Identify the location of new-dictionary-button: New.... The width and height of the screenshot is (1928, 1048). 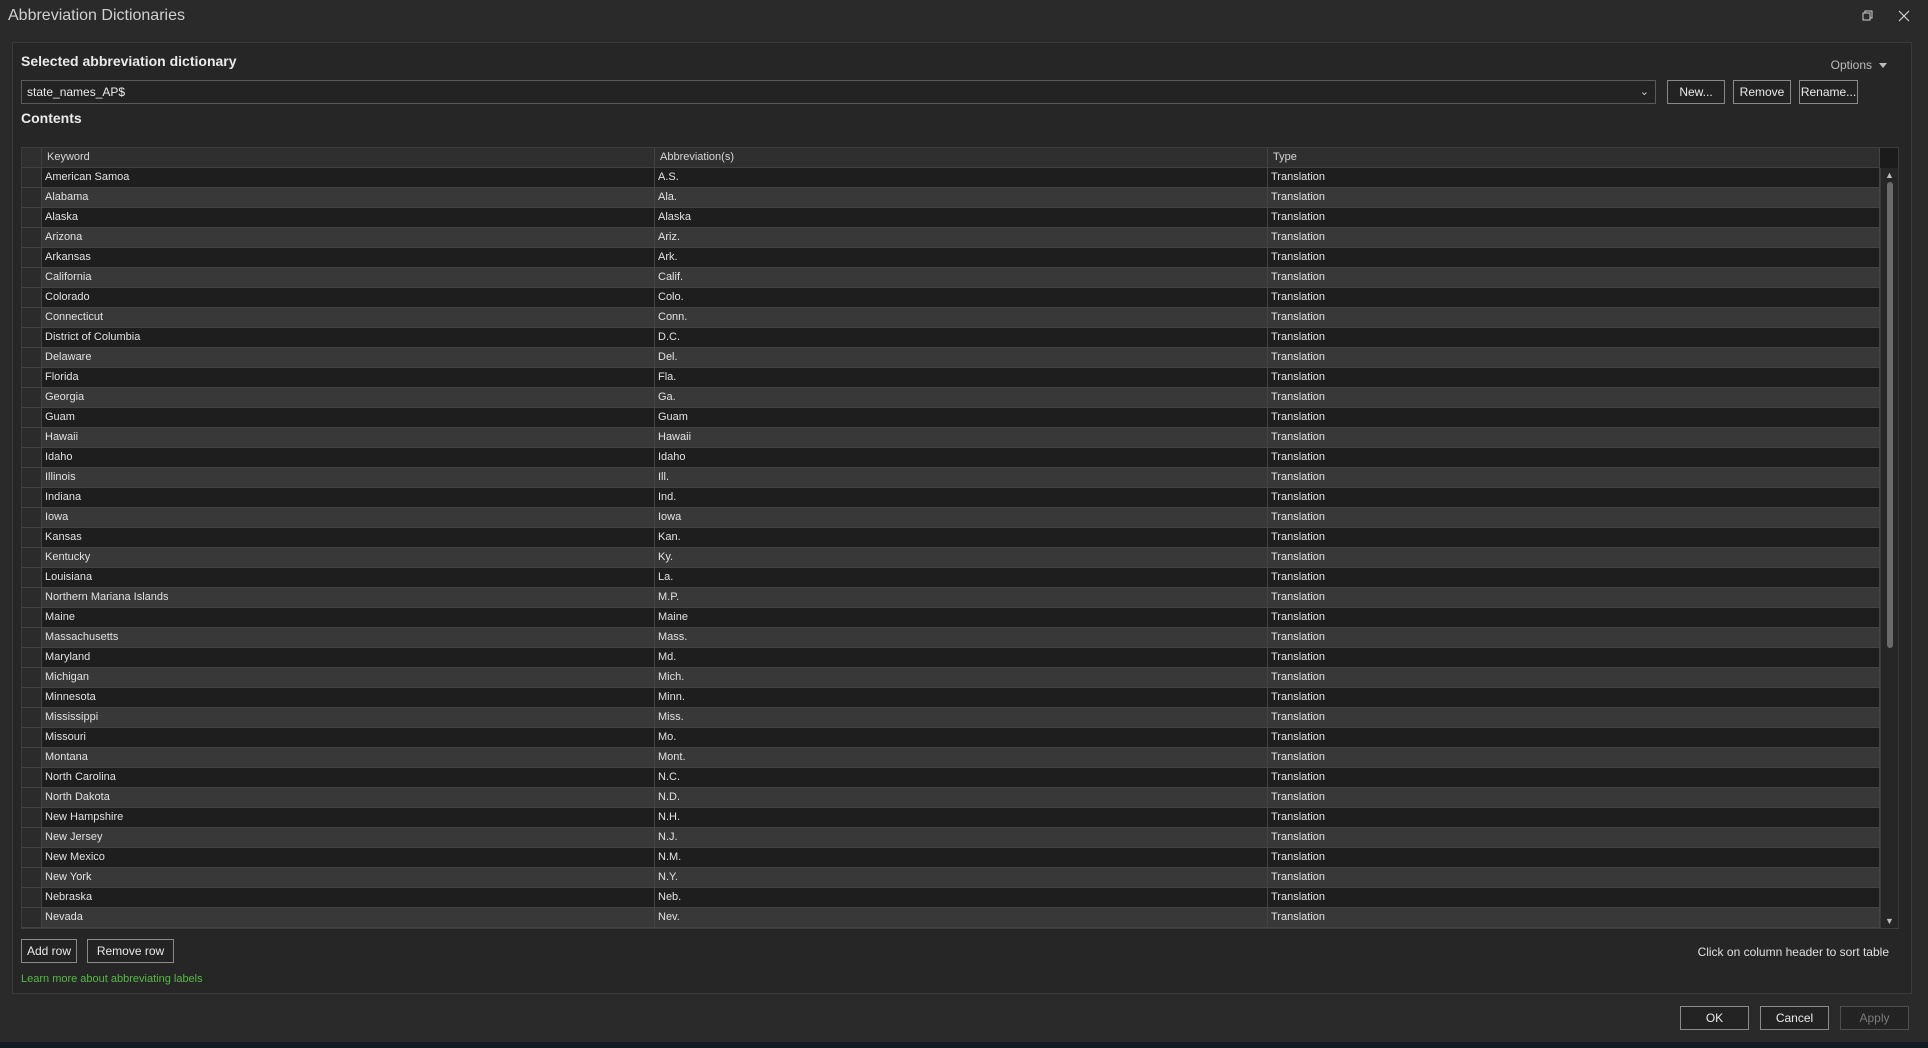
(1696, 92).